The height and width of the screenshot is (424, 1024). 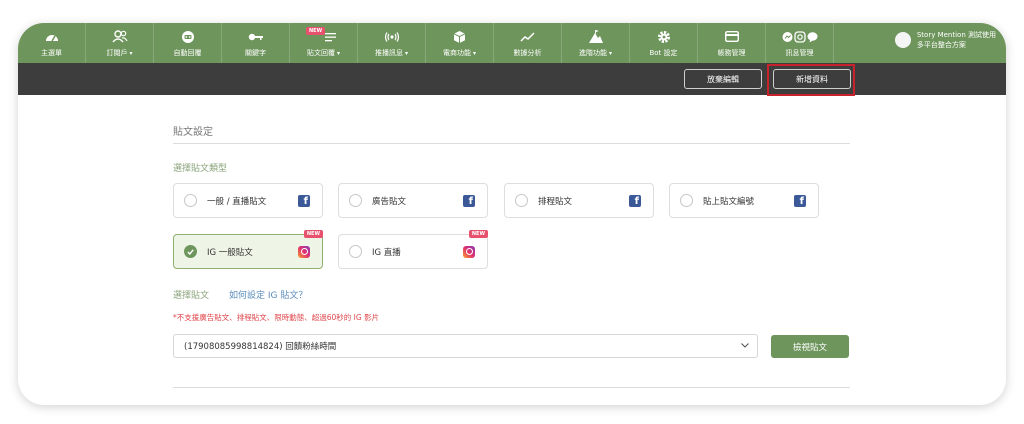 What do you see at coordinates (255, 52) in the screenshot?
I see `nav-label-keywords: 關鍵字` at bounding box center [255, 52].